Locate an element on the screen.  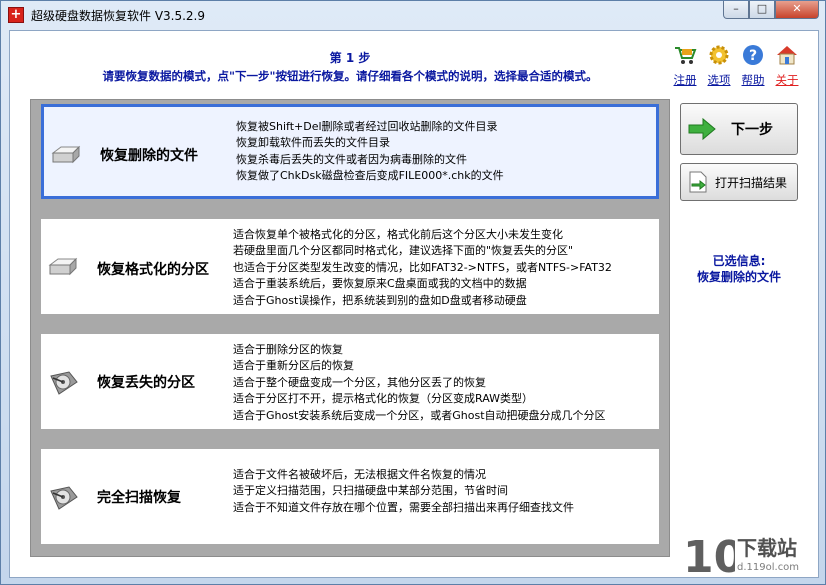
home-icon is located at coordinates (787, 55).